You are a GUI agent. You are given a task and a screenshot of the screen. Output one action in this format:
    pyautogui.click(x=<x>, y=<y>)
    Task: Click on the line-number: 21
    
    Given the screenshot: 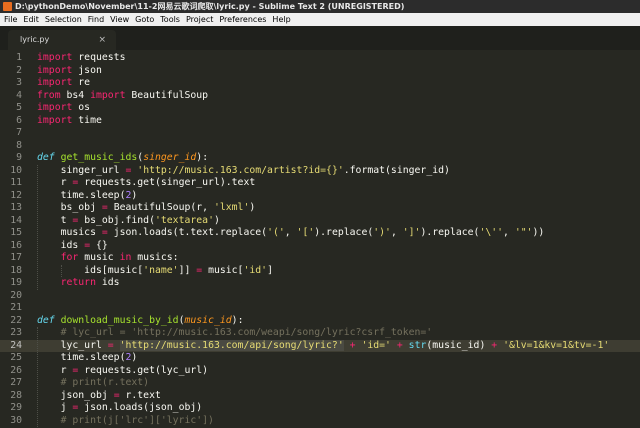 What is the action you would take?
    pyautogui.click(x=16, y=307)
    